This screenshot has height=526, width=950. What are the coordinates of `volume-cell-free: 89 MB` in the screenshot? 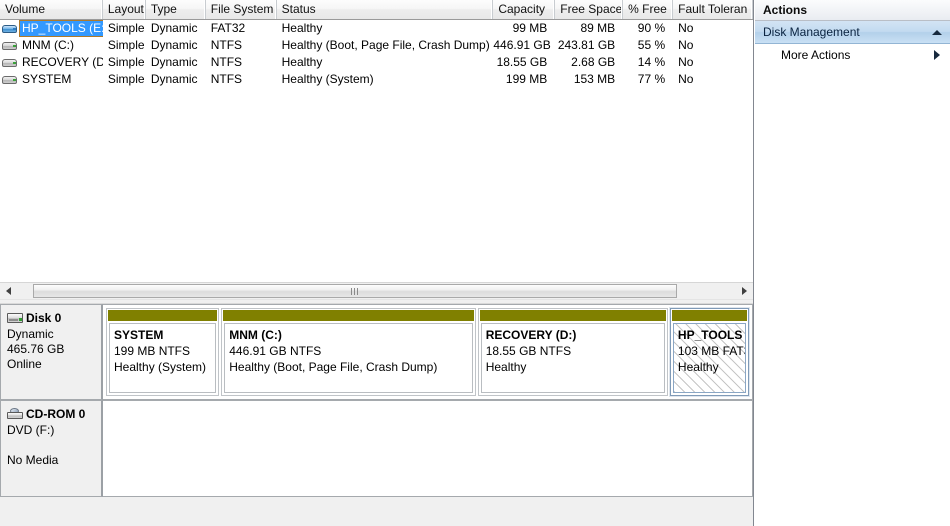 It's located at (598, 28).